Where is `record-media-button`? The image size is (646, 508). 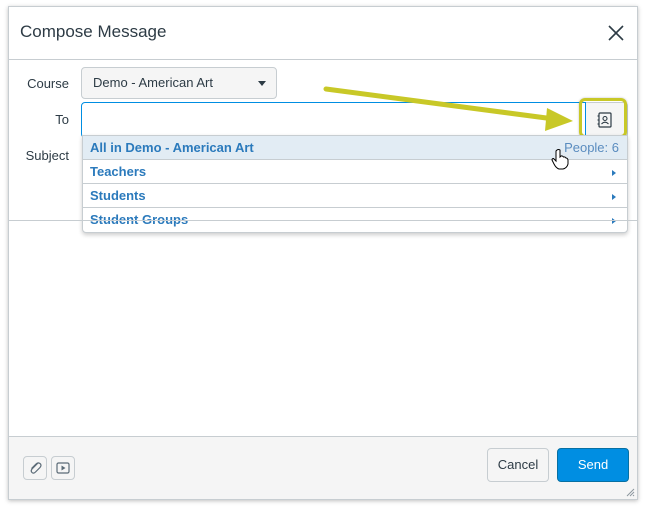 record-media-button is located at coordinates (63, 468).